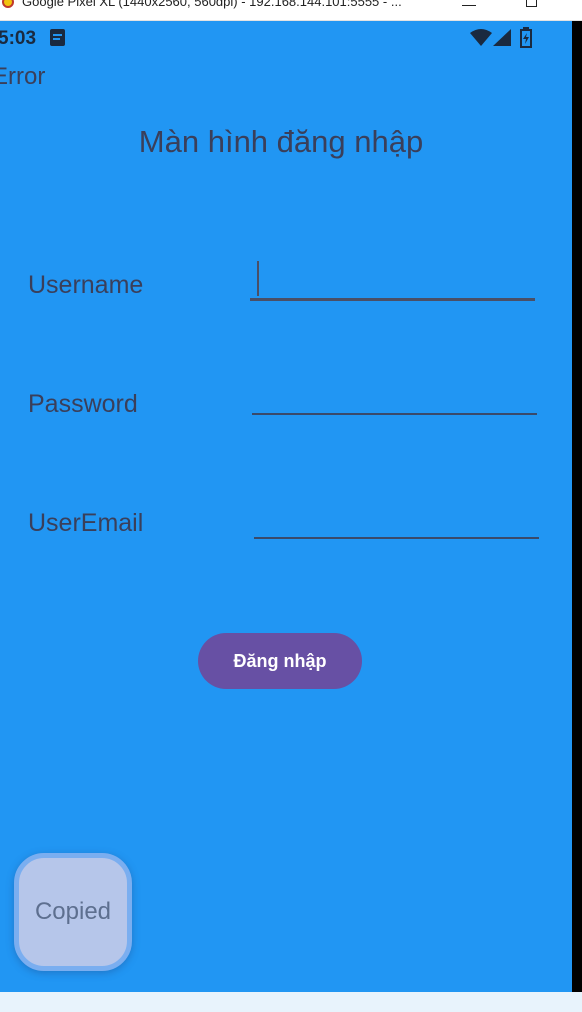 The height and width of the screenshot is (1012, 582). I want to click on notification-icon, so click(57, 37).